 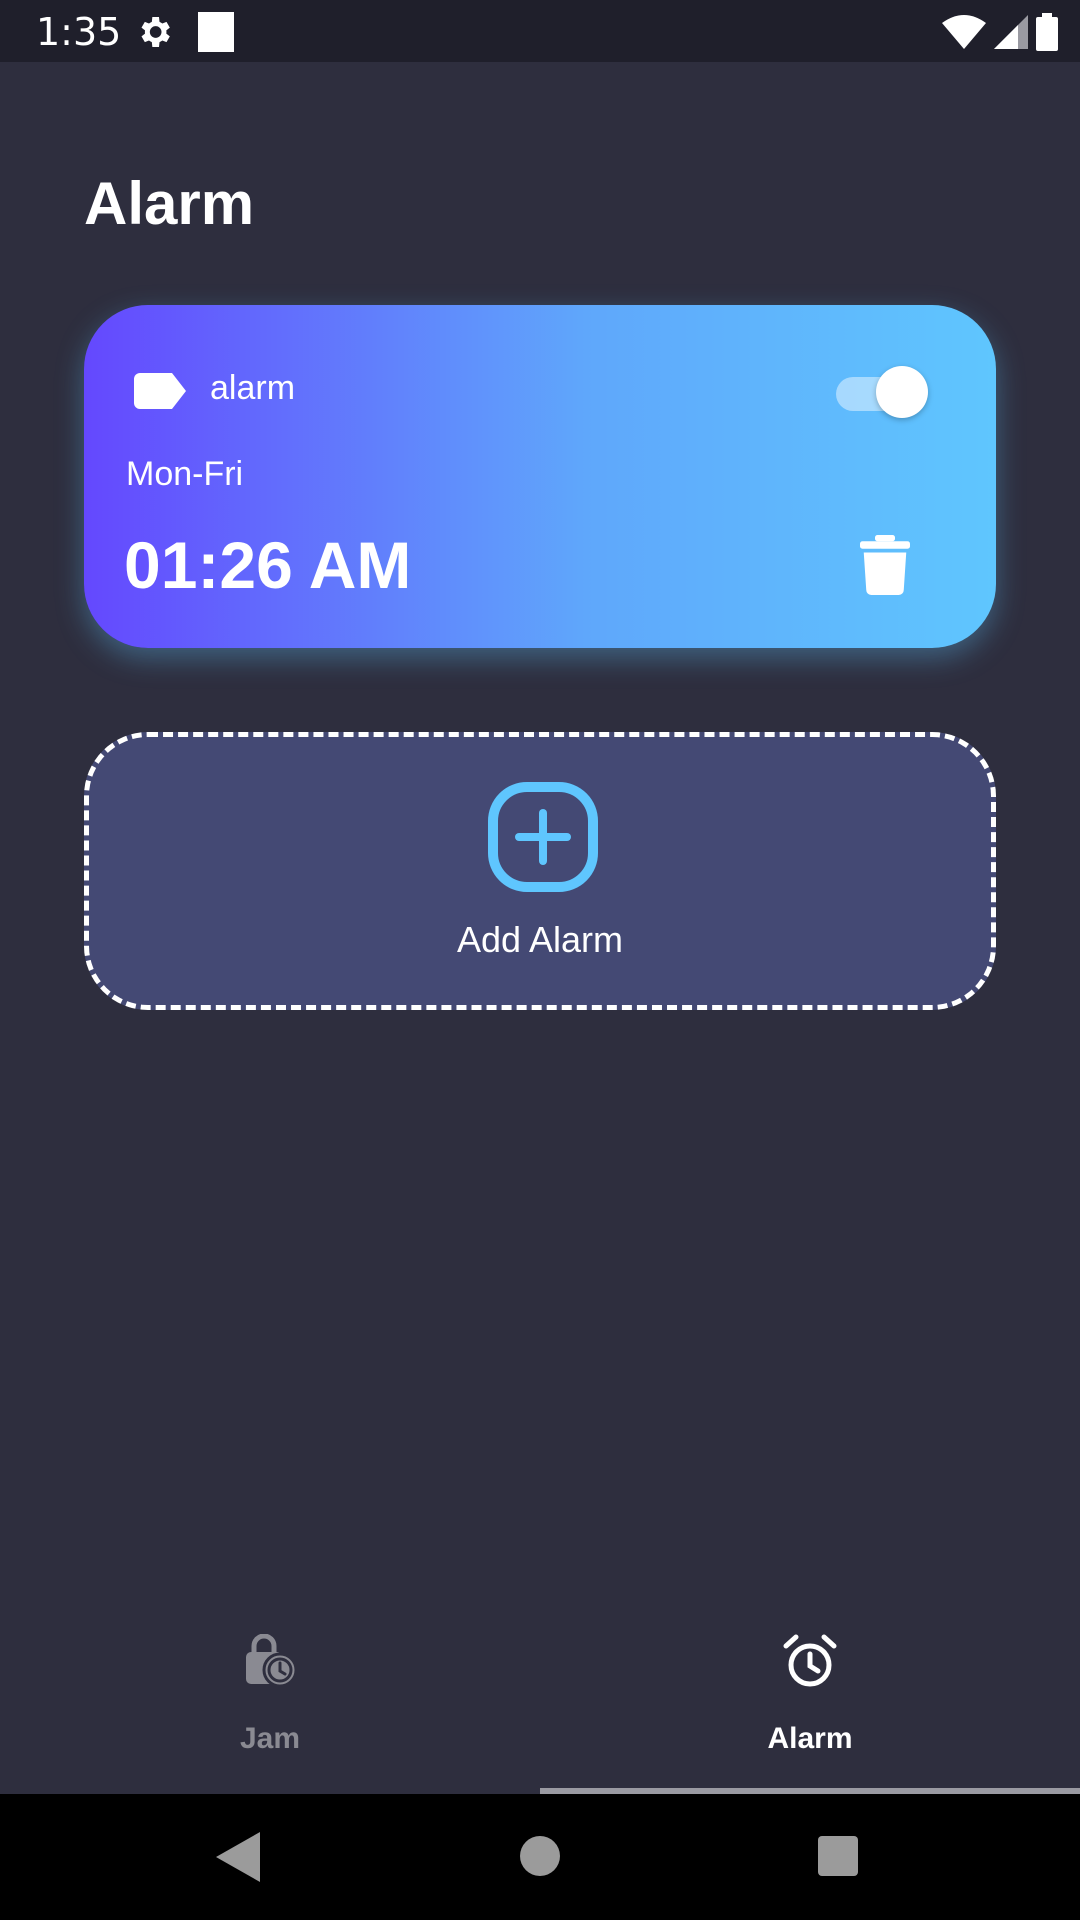 I want to click on alarm-time: 01:26 AM, so click(x=268, y=565).